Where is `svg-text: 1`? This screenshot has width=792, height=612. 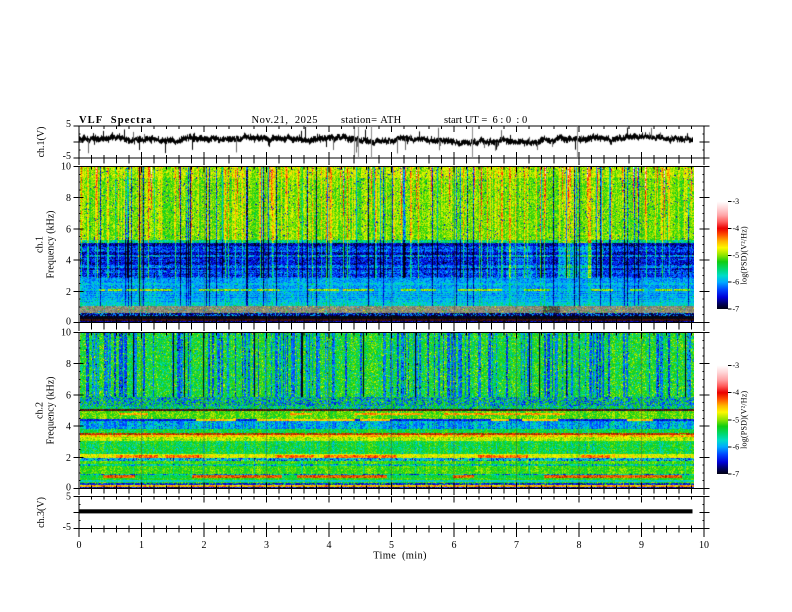 svg-text: 1 is located at coordinates (141, 545).